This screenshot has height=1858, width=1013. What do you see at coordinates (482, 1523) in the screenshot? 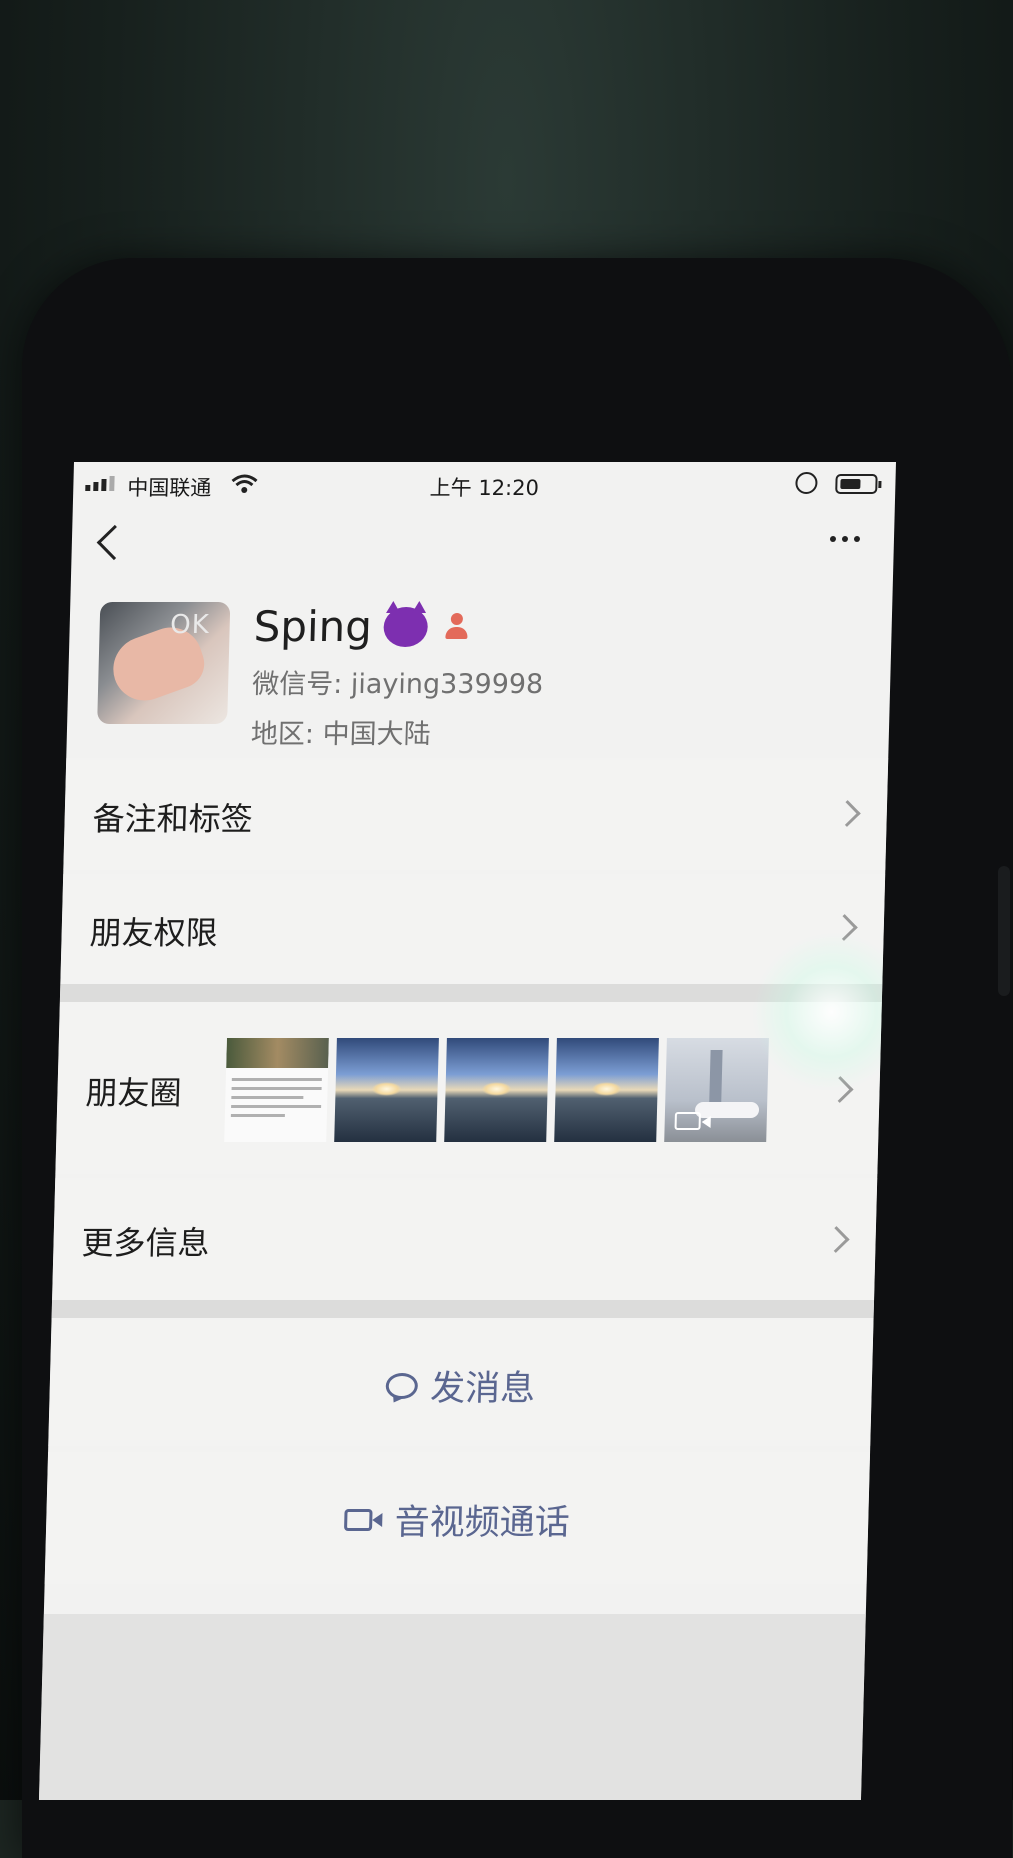
I see `video-call-label: 音视频通话` at bounding box center [482, 1523].